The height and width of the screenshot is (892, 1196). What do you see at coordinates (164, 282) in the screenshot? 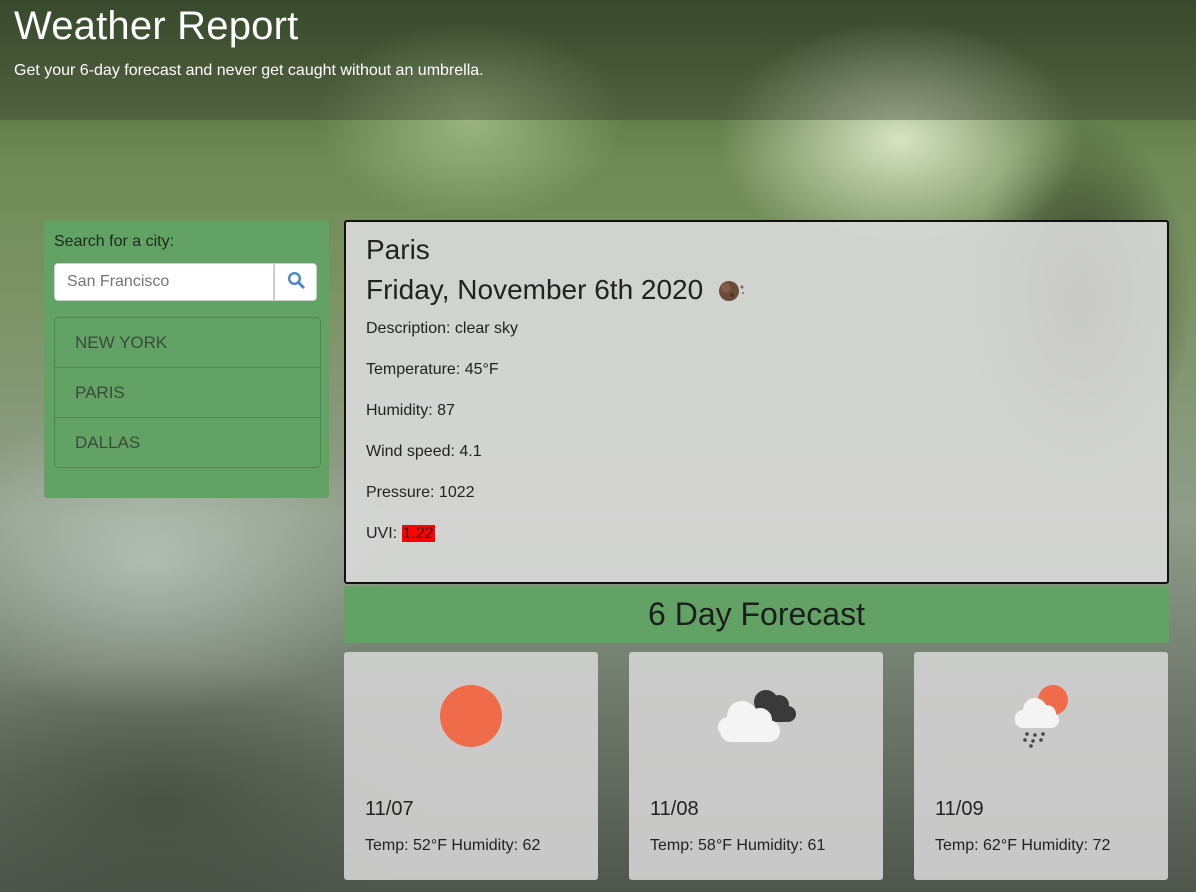
I see `city-search-input` at bounding box center [164, 282].